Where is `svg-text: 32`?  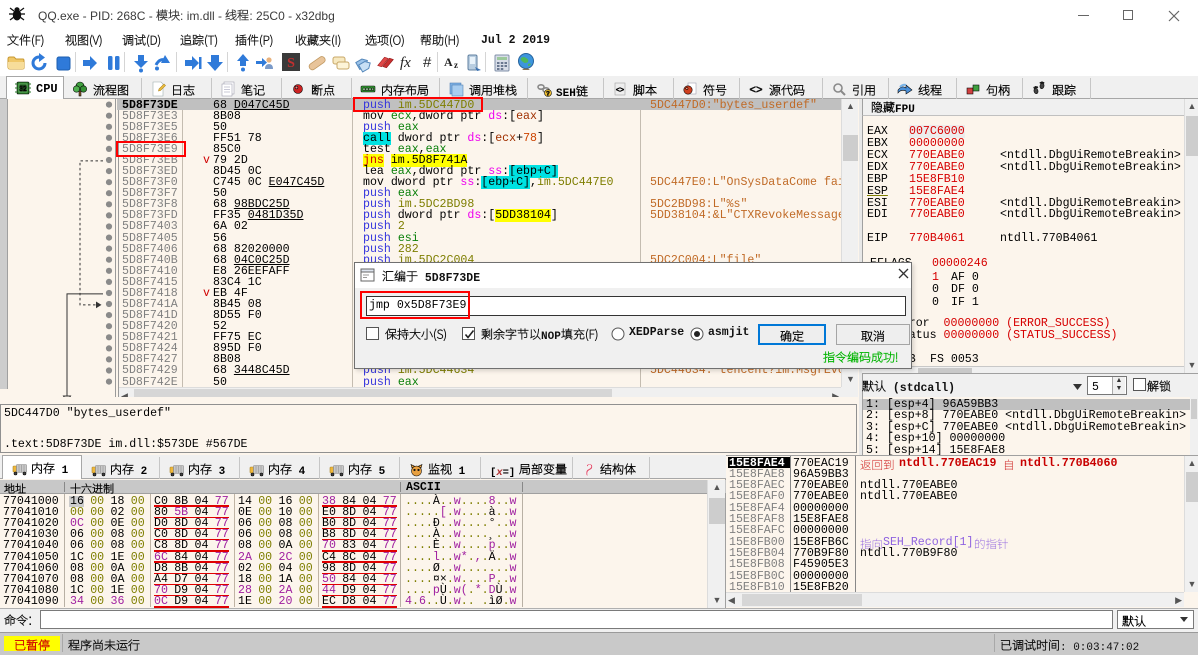 svg-text: 32 is located at coordinates (23, 89).